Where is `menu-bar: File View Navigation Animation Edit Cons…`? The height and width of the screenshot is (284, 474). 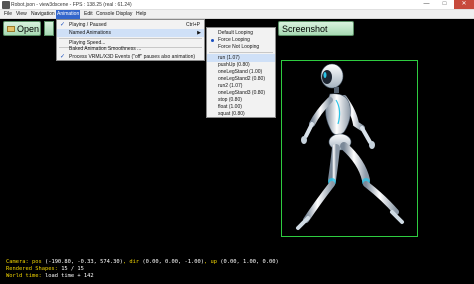 menu-bar: File View Navigation Animation Edit Cons… is located at coordinates (237, 14).